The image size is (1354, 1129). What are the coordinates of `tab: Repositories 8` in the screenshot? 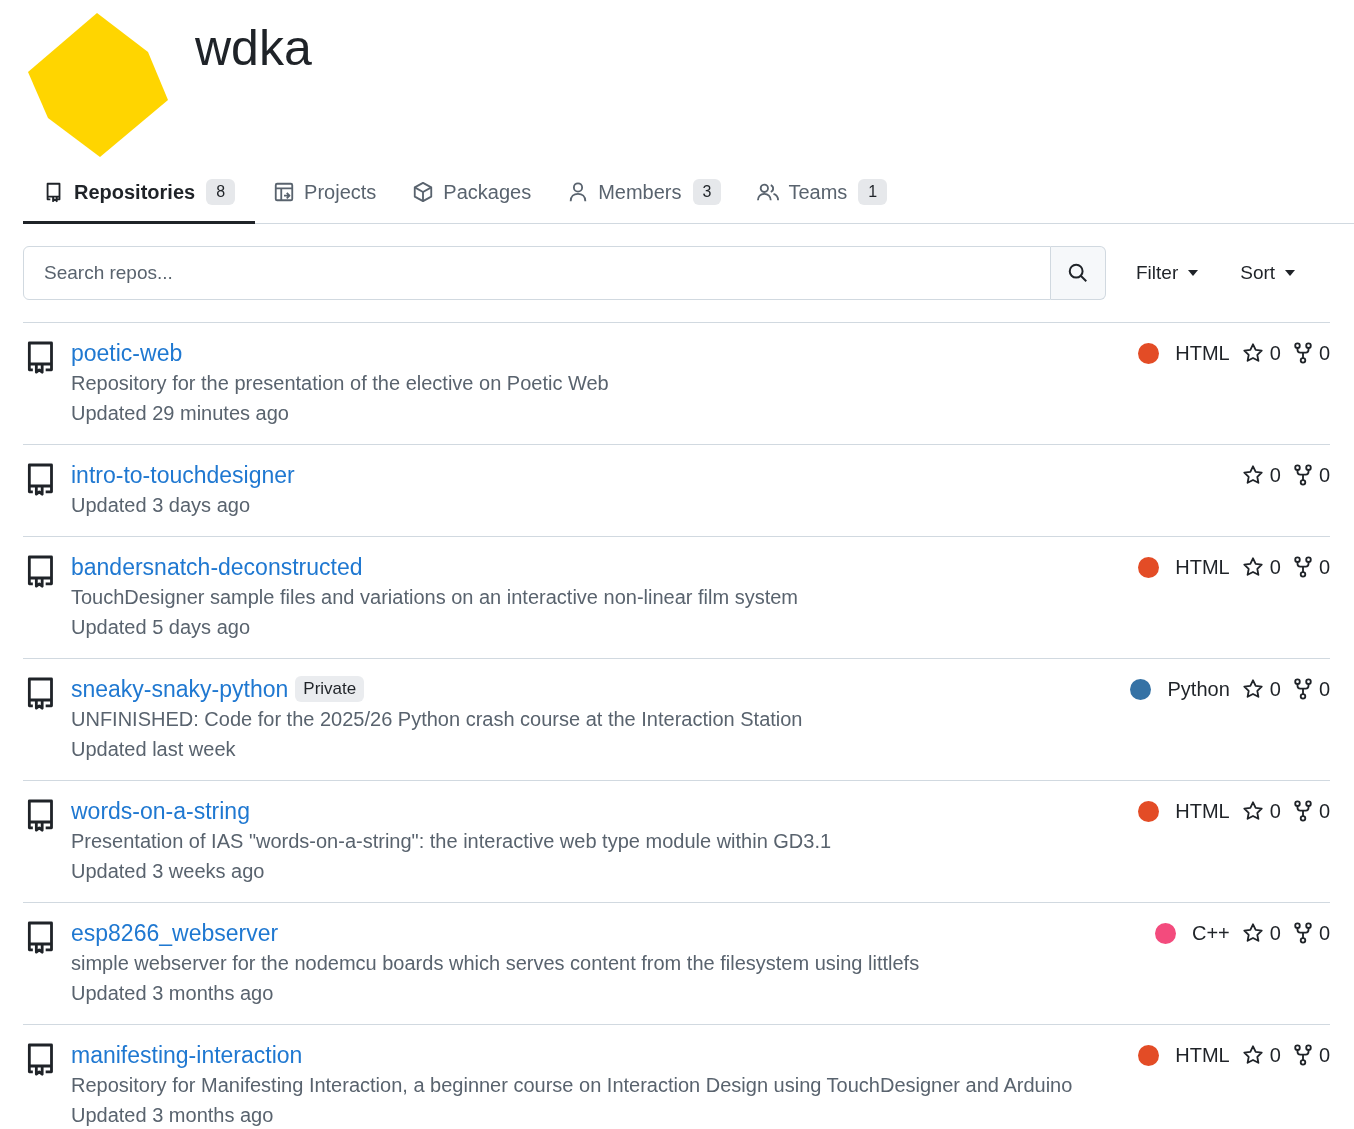 It's located at (139, 193).